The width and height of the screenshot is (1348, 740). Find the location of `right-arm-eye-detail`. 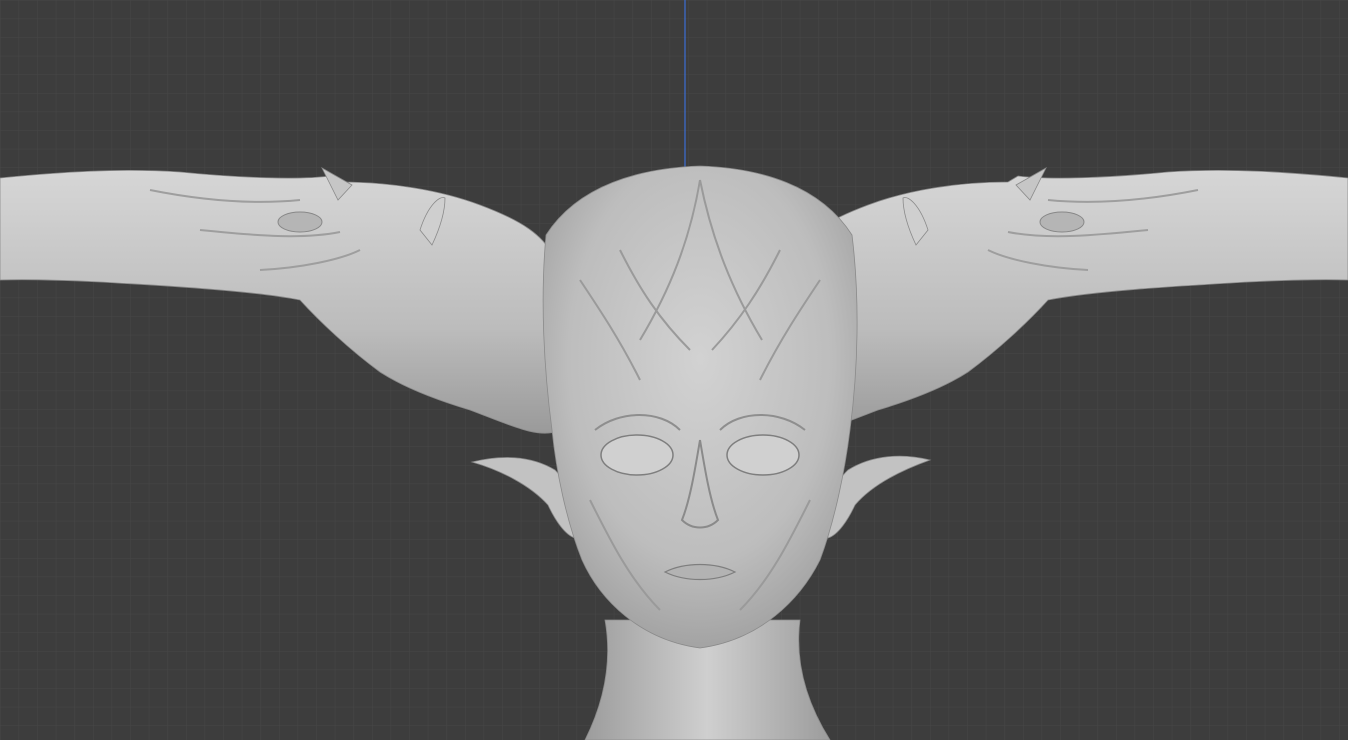

right-arm-eye-detail is located at coordinates (1062, 222).